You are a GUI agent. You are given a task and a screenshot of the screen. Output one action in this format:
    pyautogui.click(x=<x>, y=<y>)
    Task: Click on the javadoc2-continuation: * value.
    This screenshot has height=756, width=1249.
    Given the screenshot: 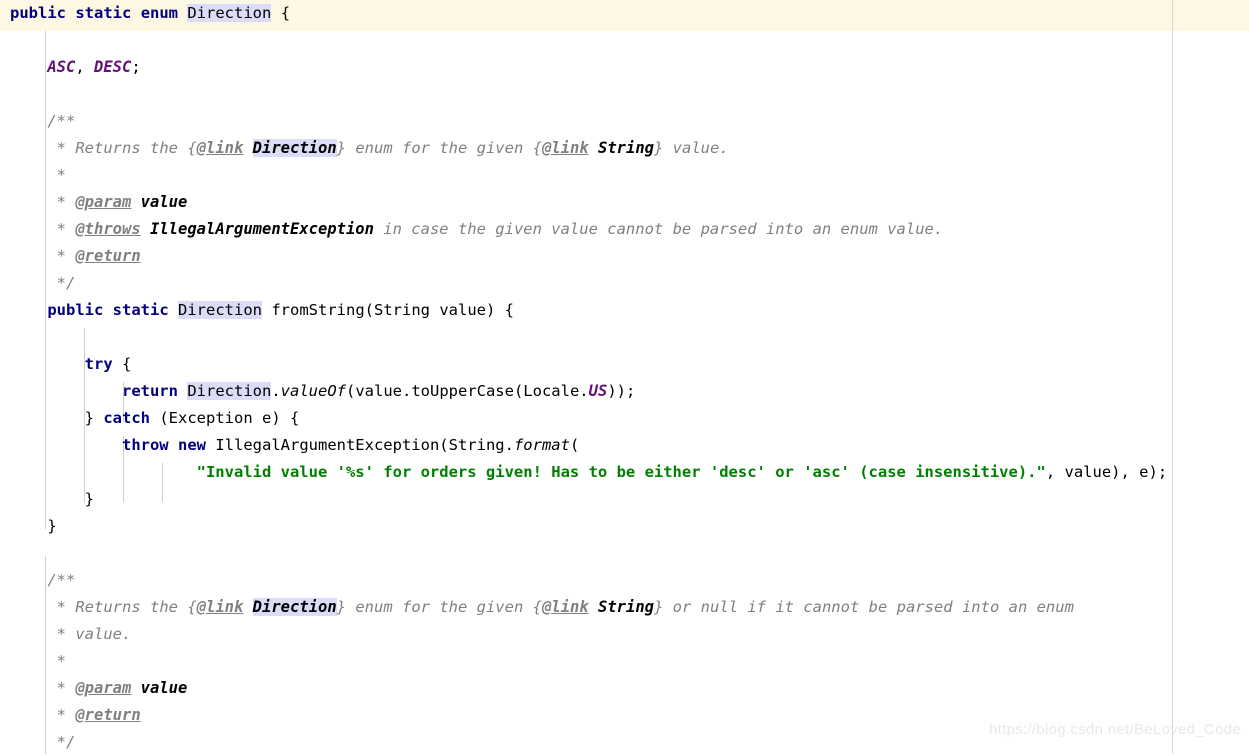 What is the action you would take?
    pyautogui.click(x=94, y=634)
    